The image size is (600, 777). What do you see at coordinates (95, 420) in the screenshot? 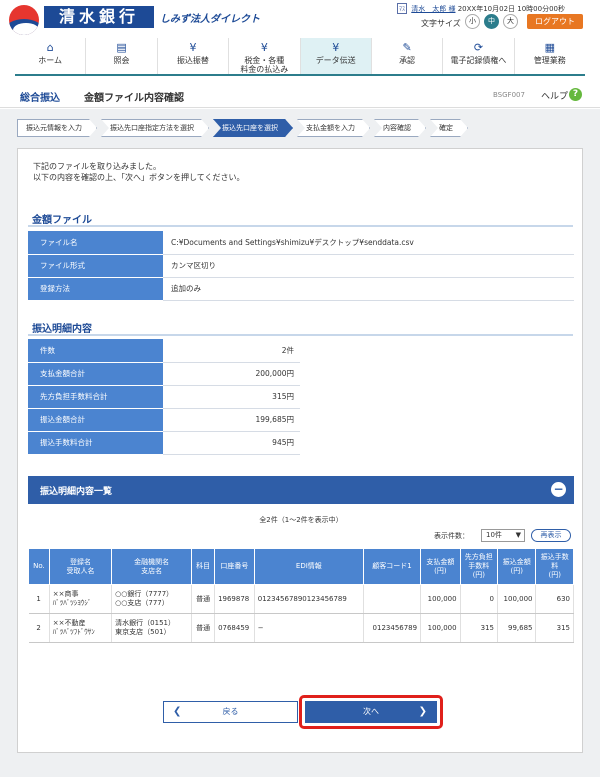
I see `transfer-total-label: 振込金額合計` at bounding box center [95, 420].